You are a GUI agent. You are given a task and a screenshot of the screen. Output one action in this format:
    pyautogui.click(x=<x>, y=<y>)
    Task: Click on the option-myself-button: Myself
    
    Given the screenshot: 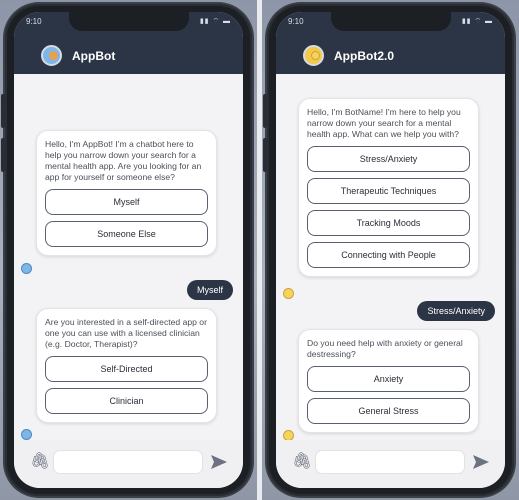 What is the action you would take?
    pyautogui.click(x=126, y=202)
    